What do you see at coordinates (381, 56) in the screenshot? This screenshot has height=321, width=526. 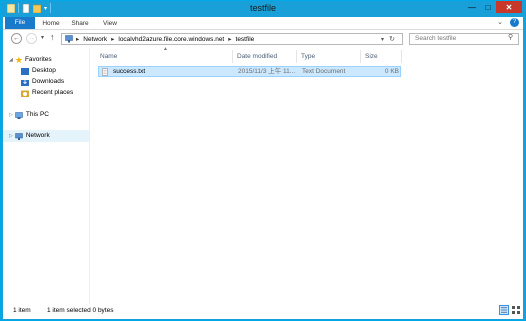 I see `column-header-size: Size` at bounding box center [381, 56].